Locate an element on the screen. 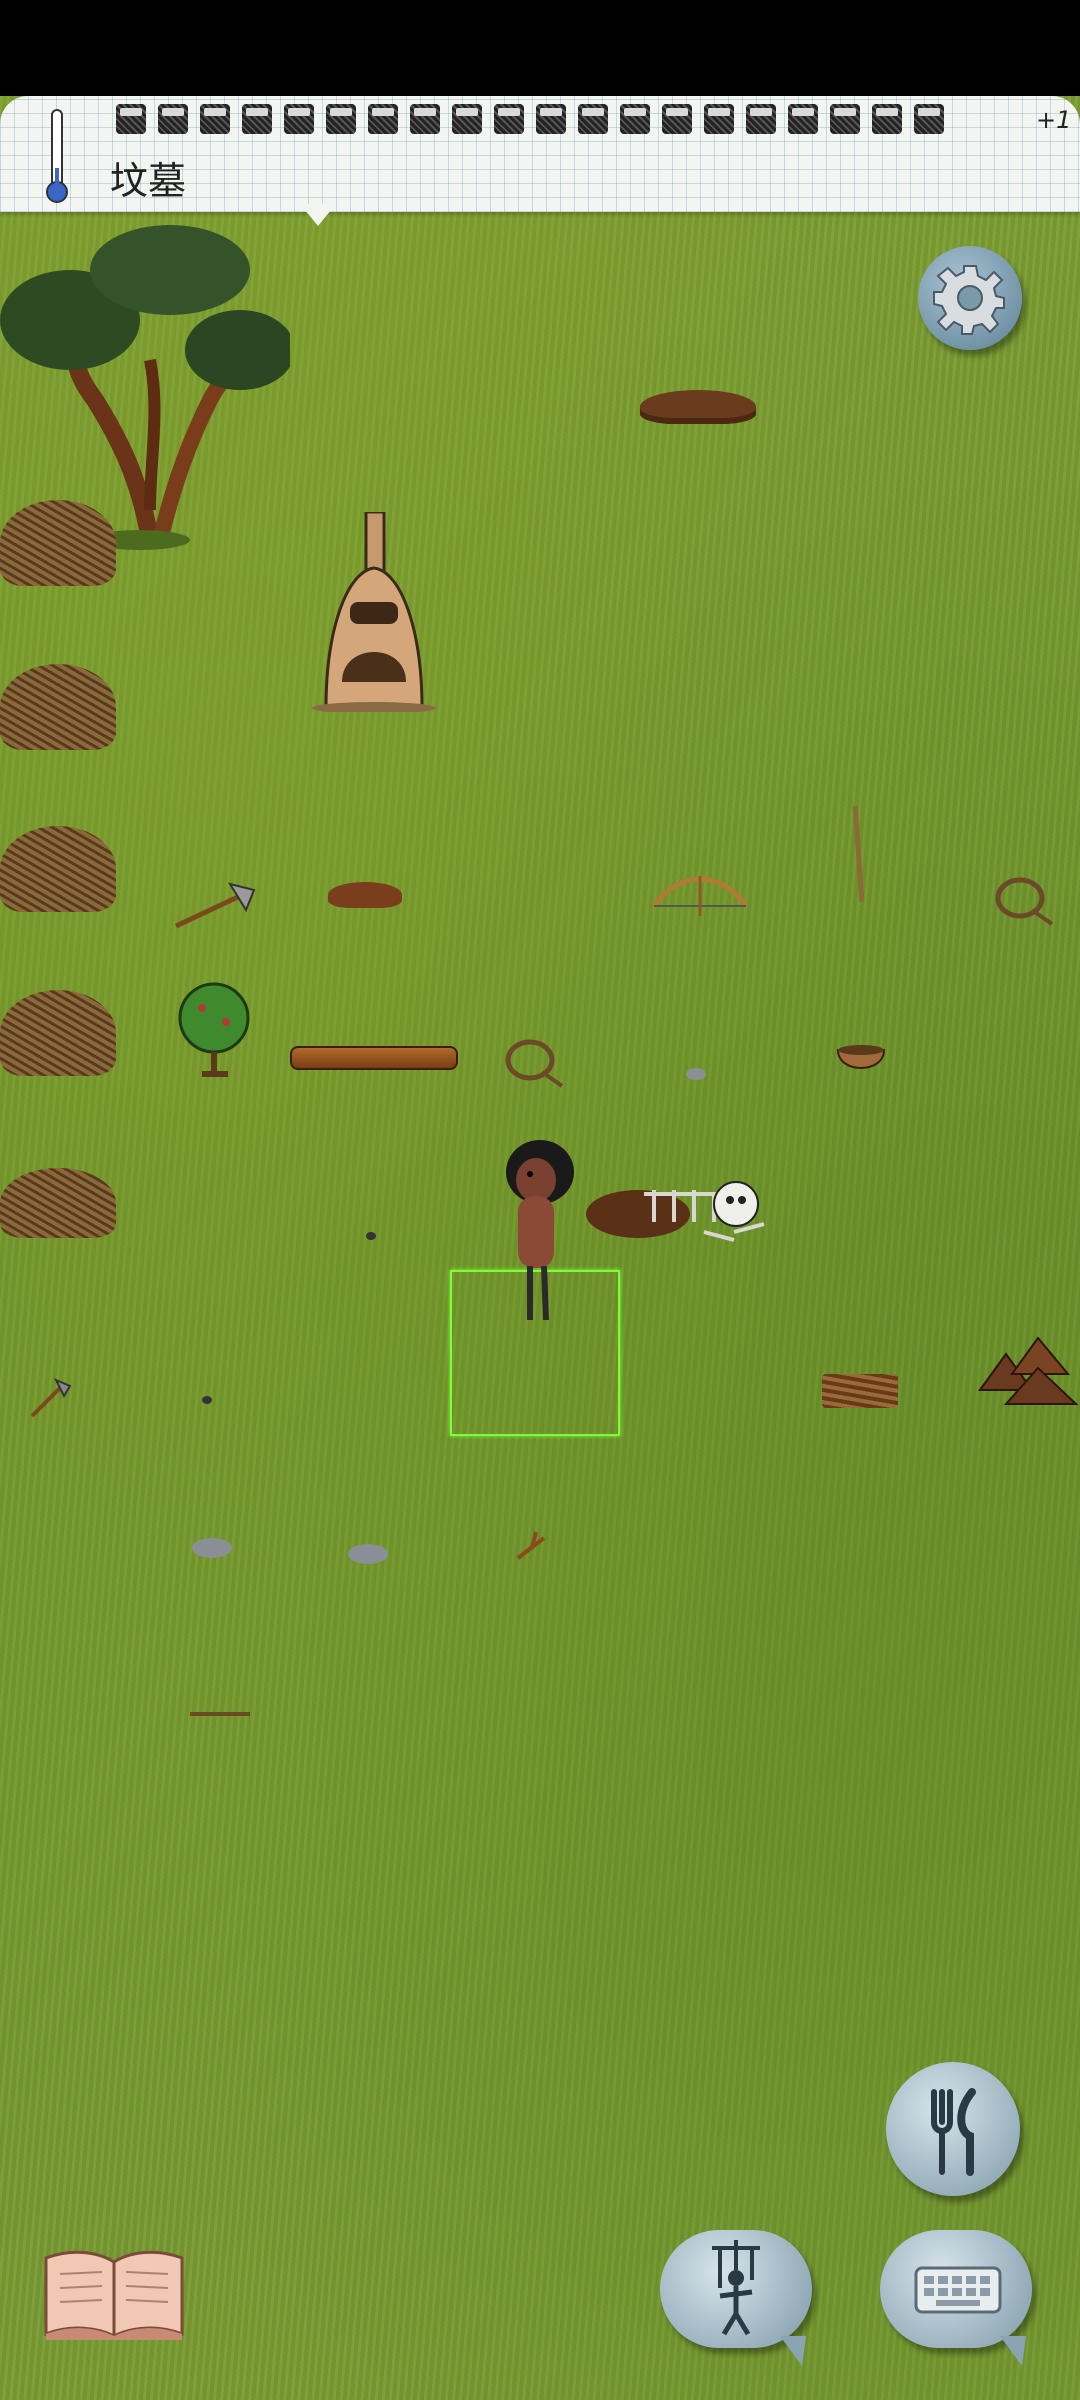 Image resolution: width=1080 pixels, height=2400 pixels. top-bar-notch is located at coordinates (318, 215).